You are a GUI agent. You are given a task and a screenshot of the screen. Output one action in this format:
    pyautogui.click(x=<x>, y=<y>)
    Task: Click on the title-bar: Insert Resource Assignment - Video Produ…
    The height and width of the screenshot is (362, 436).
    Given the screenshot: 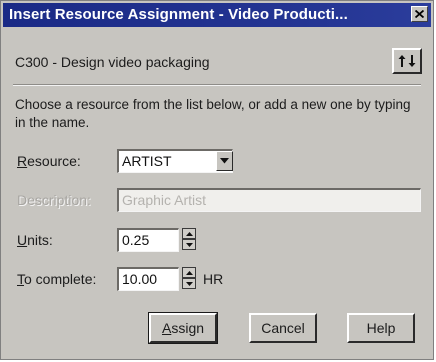 What is the action you would take?
    pyautogui.click(x=217, y=15)
    